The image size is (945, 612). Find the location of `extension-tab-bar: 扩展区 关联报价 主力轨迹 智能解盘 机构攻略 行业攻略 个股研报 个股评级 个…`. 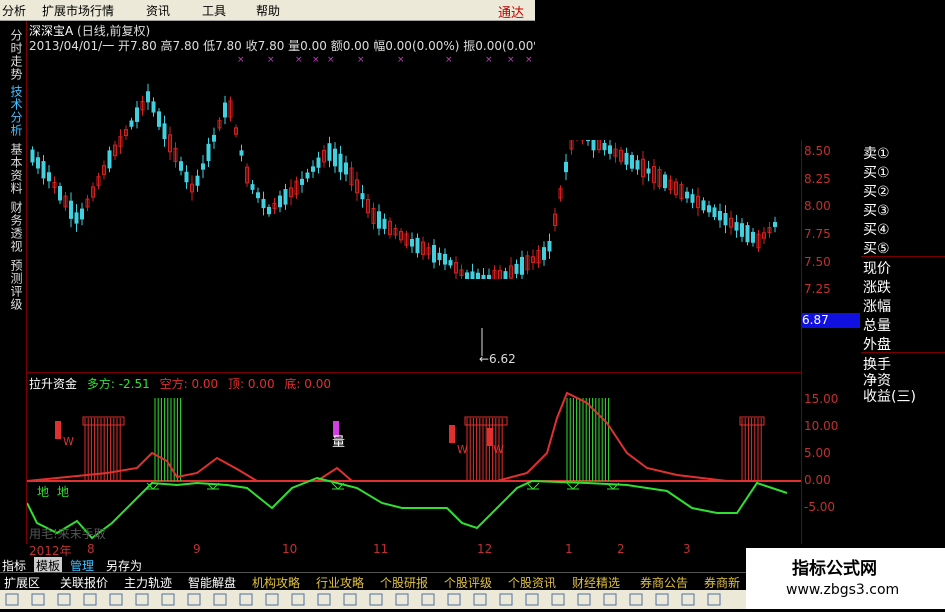

extension-tab-bar: 扩展区 关联报价 主力轨迹 智能解盘 机构攻略 行业攻略 个股研报 个股评级 个… is located at coordinates (380, 581).